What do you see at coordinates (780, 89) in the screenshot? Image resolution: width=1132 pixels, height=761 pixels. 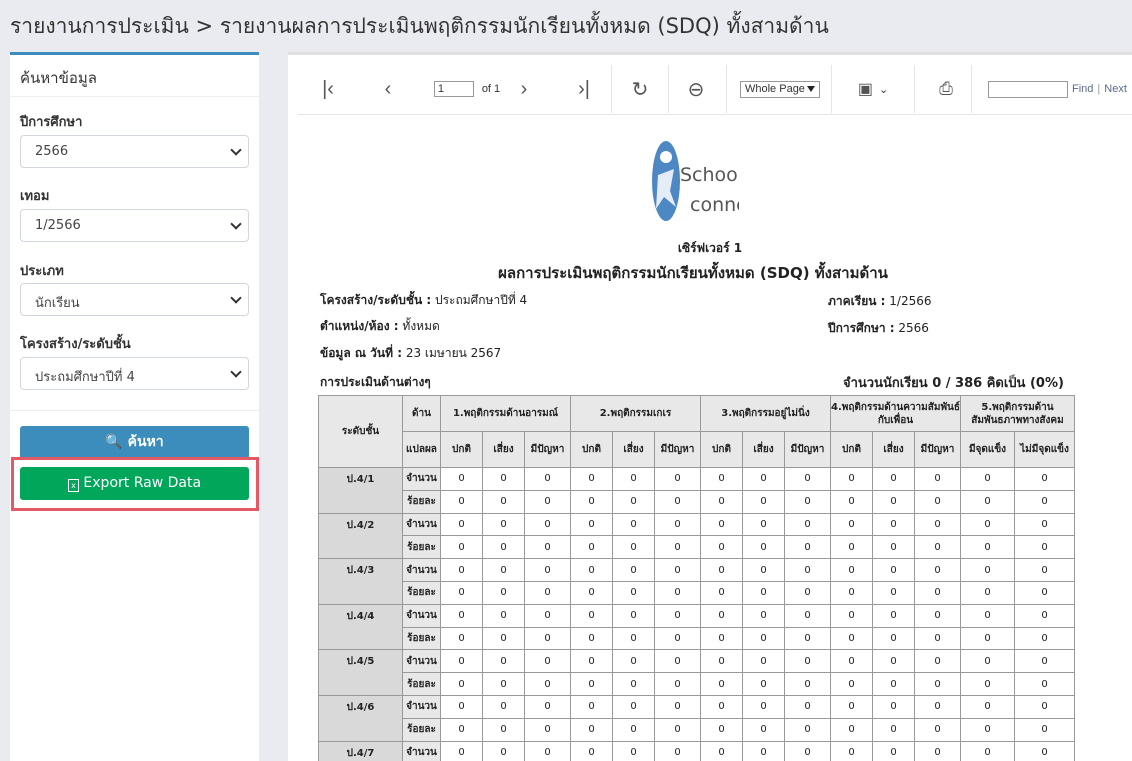 I see `zoom-select: Whole Page` at bounding box center [780, 89].